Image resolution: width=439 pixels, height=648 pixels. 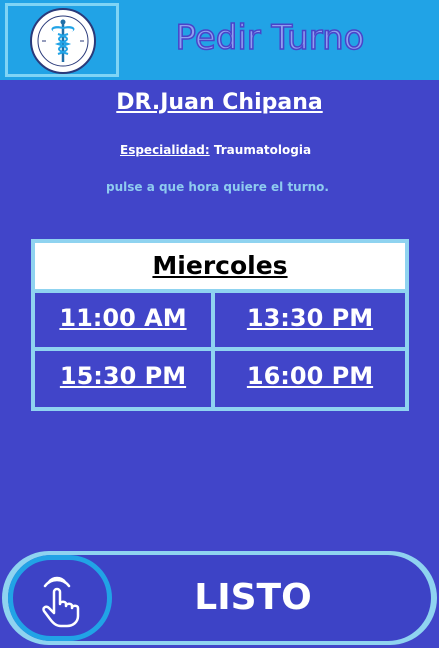 I want to click on listo-button: LISTO, so click(x=219, y=598).